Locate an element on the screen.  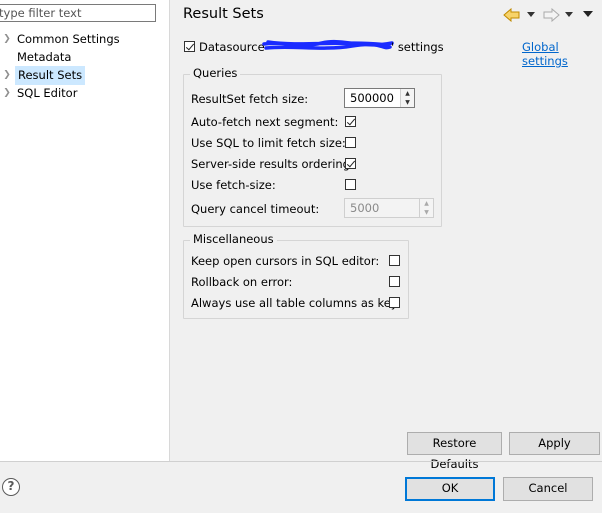
cancel-timeout-value: 5000 is located at coordinates (365, 208).